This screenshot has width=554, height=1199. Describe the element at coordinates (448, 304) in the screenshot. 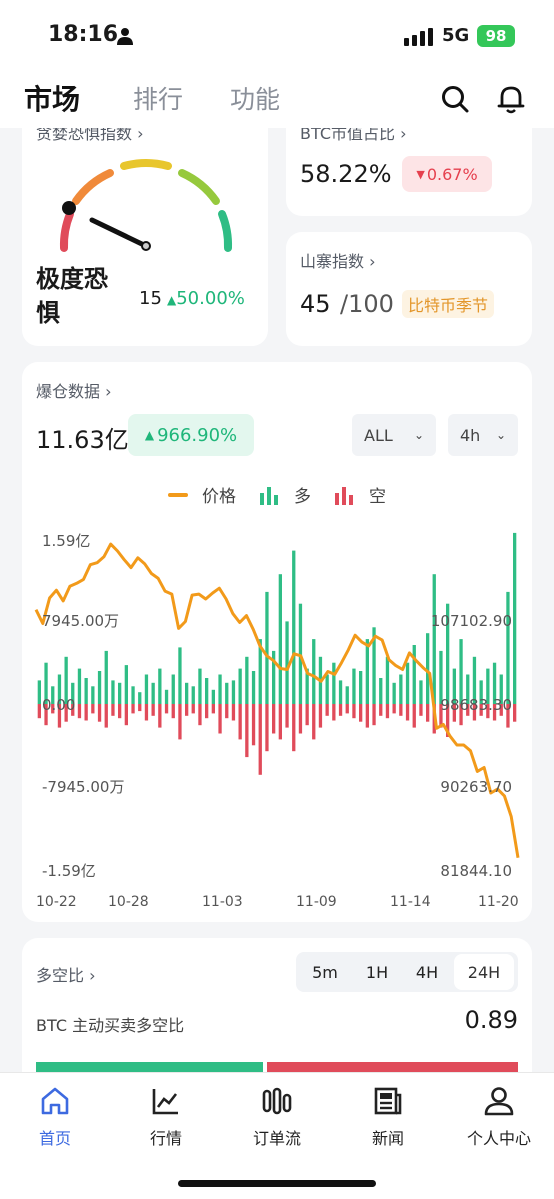

I see `altcoin-season-tag: 比特币季节` at that location.